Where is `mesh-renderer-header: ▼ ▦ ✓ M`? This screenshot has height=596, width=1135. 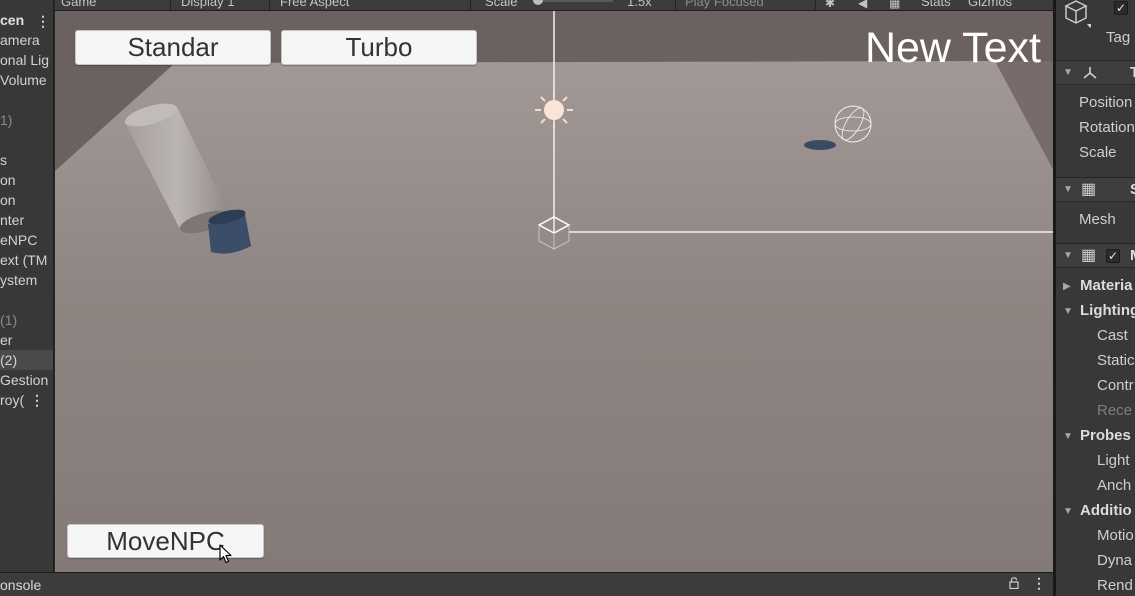
mesh-renderer-header: ▼ ▦ ✓ M is located at coordinates (1095, 255).